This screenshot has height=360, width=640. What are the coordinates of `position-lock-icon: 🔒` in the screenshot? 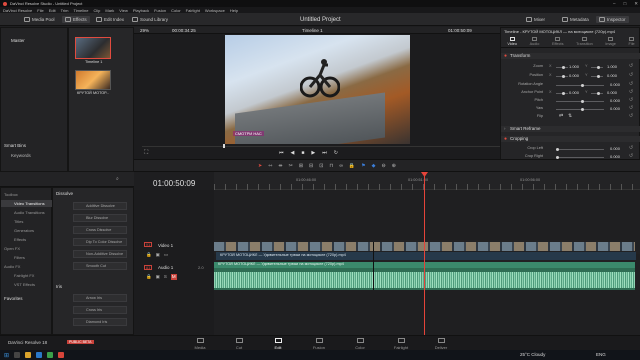 It's located at (352, 166).